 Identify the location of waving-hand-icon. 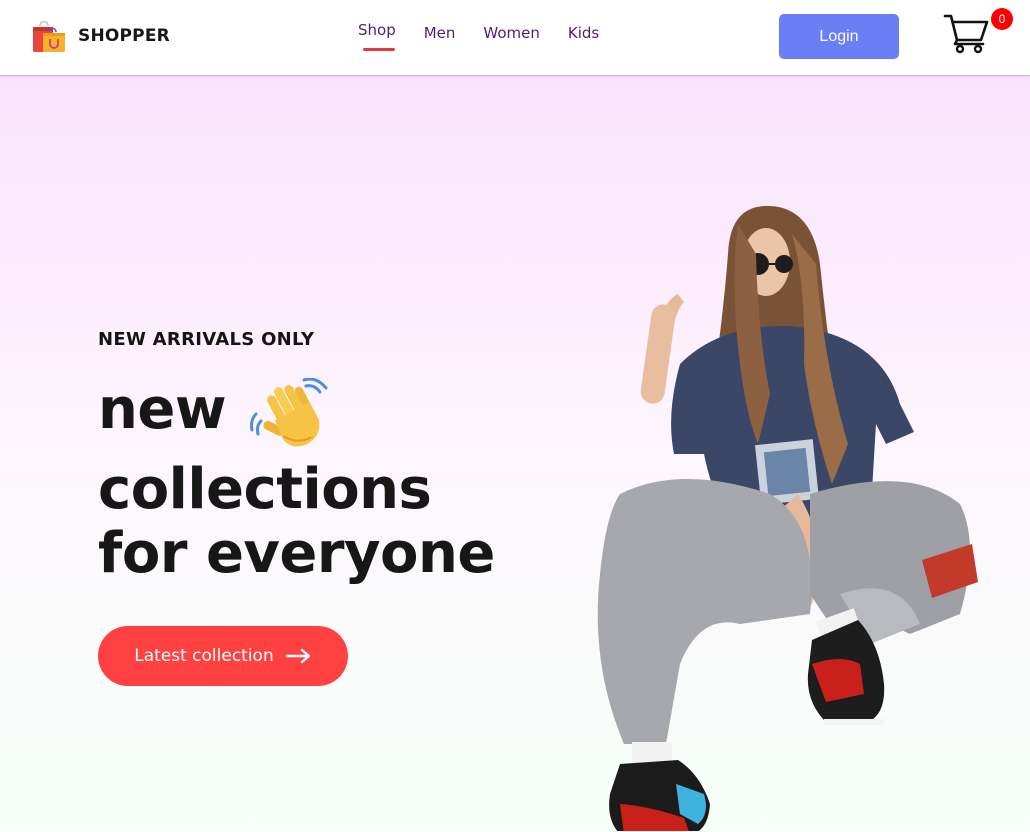
(289, 412).